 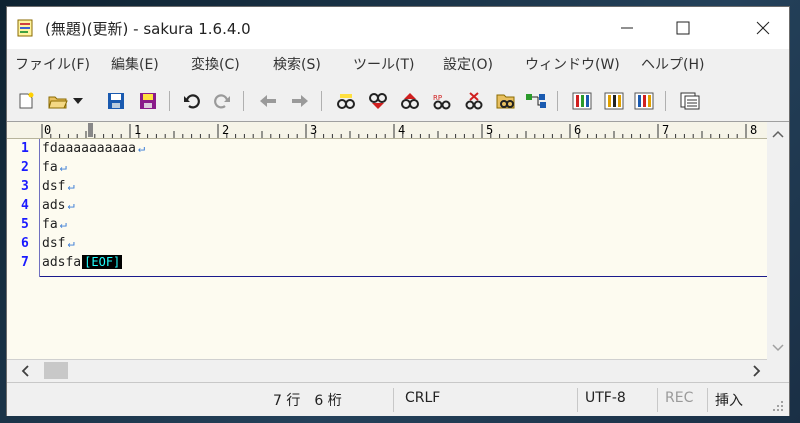 I want to click on new-file-button, so click(x=26, y=101).